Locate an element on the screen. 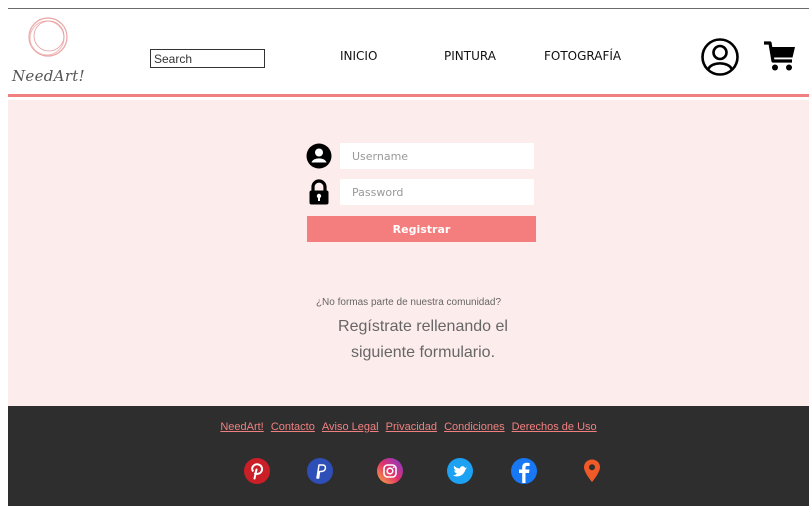 The height and width of the screenshot is (506, 809). shopping-cart-icon is located at coordinates (780, 56).